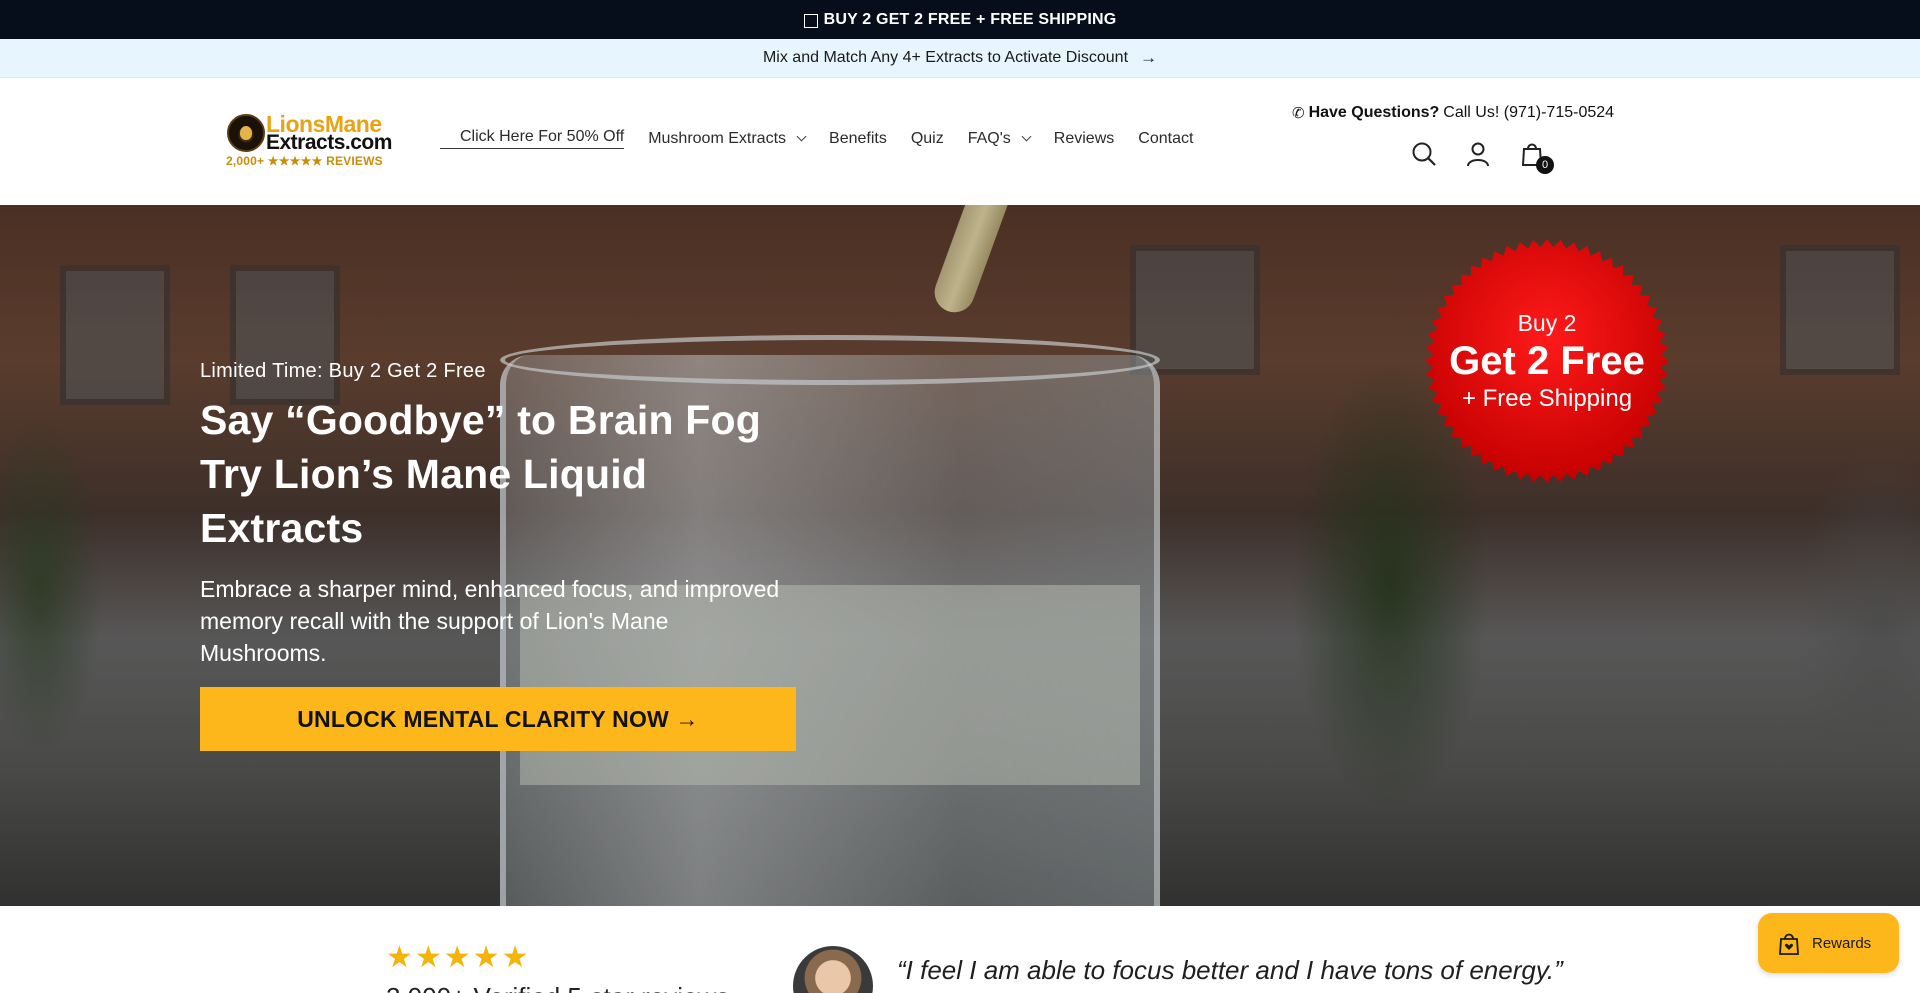  I want to click on nav-item-quiz: Quiz, so click(927, 139).